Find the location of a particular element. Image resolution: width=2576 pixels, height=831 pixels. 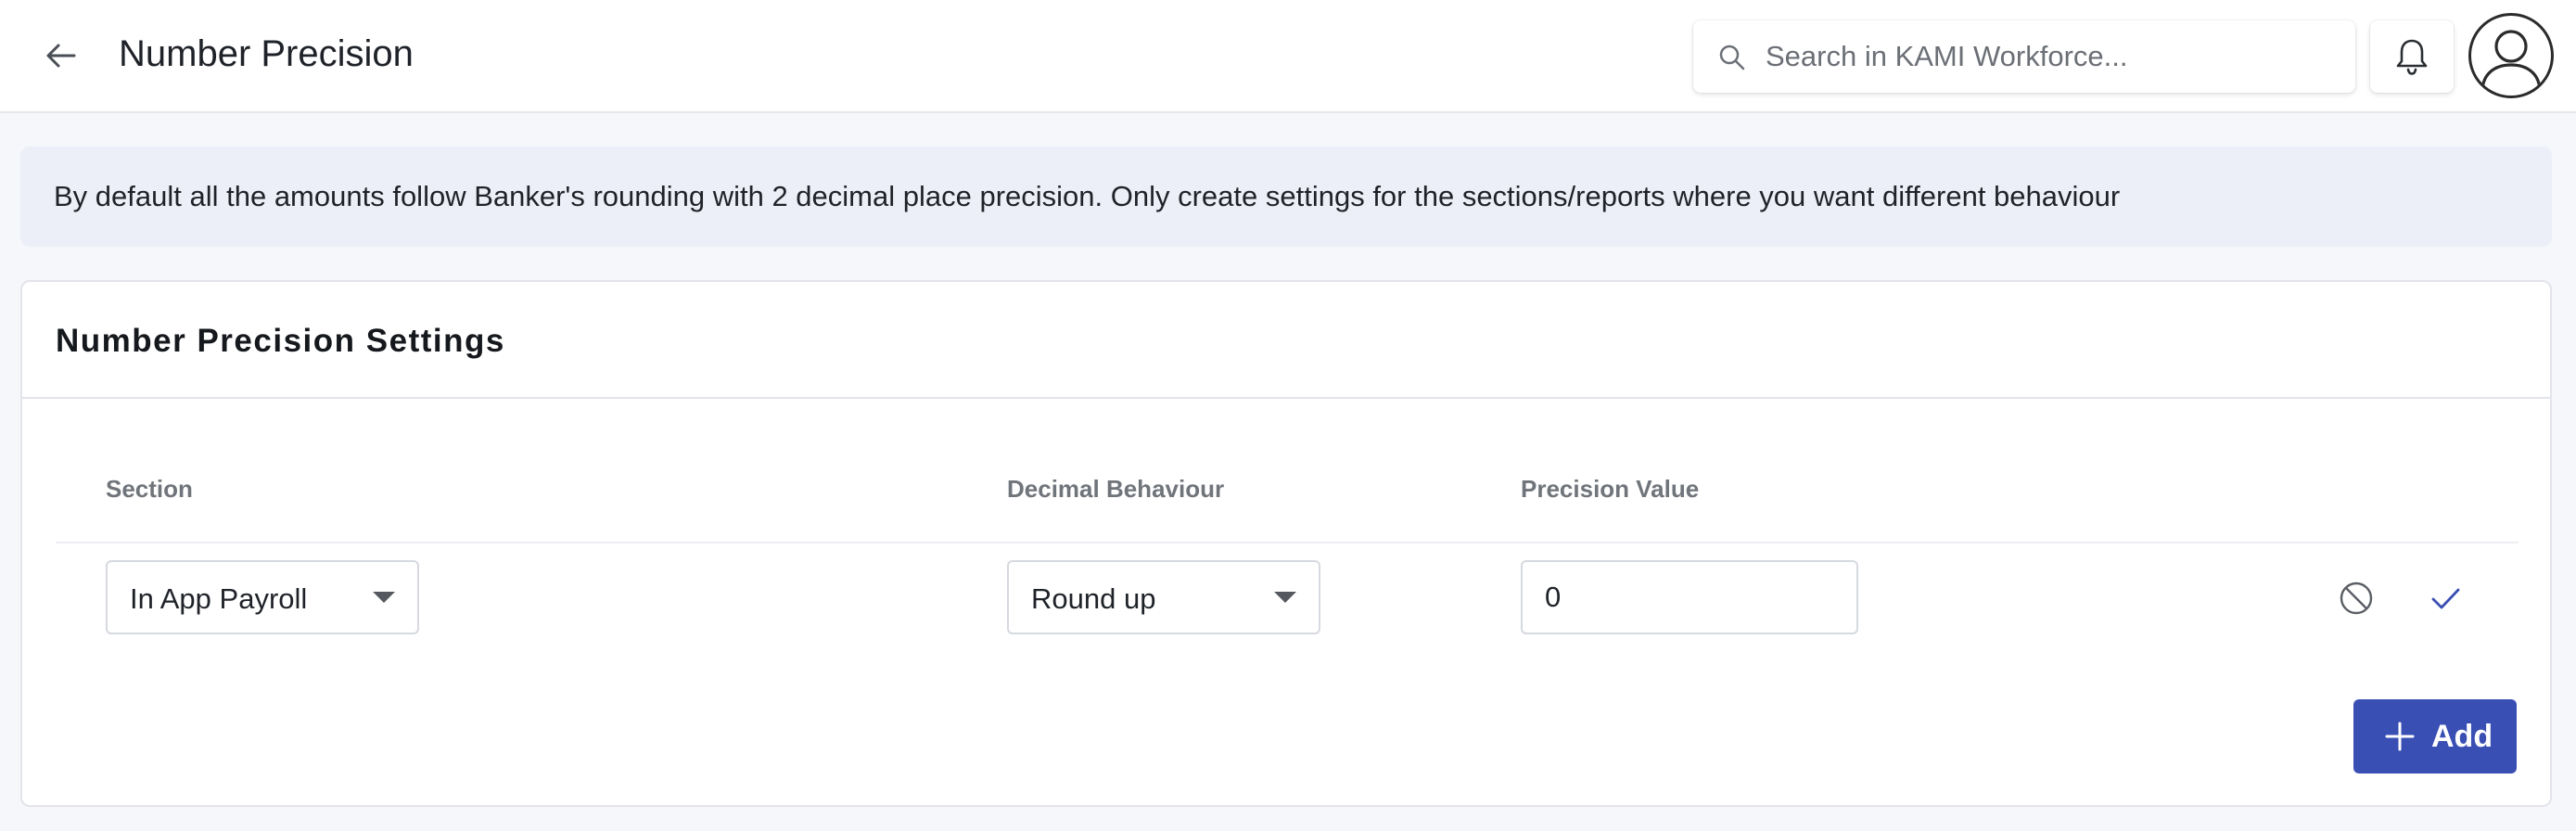

decimal-behaviour-select-value: Round up is located at coordinates (1093, 598).